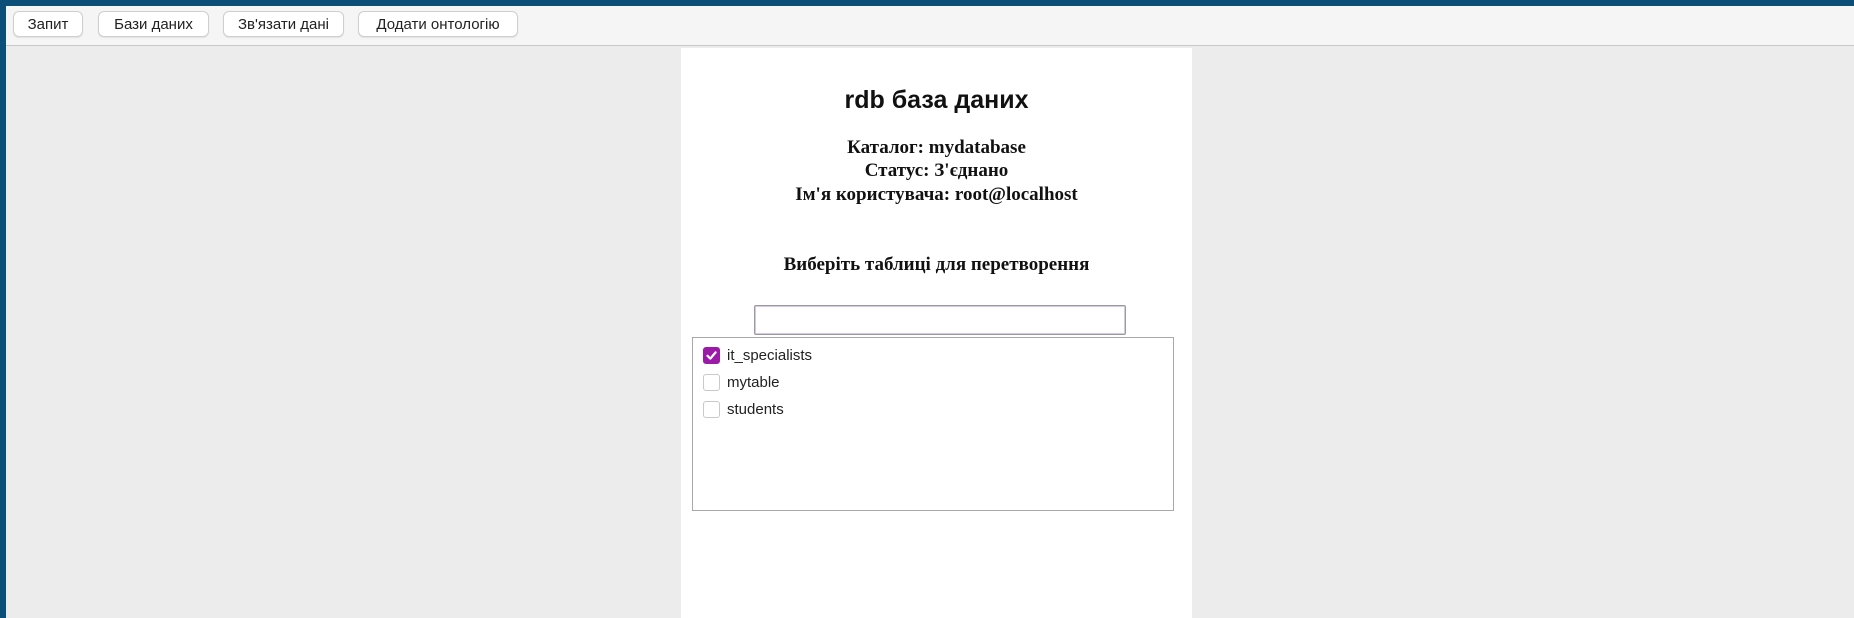  I want to click on list-item: mytable, so click(741, 382).